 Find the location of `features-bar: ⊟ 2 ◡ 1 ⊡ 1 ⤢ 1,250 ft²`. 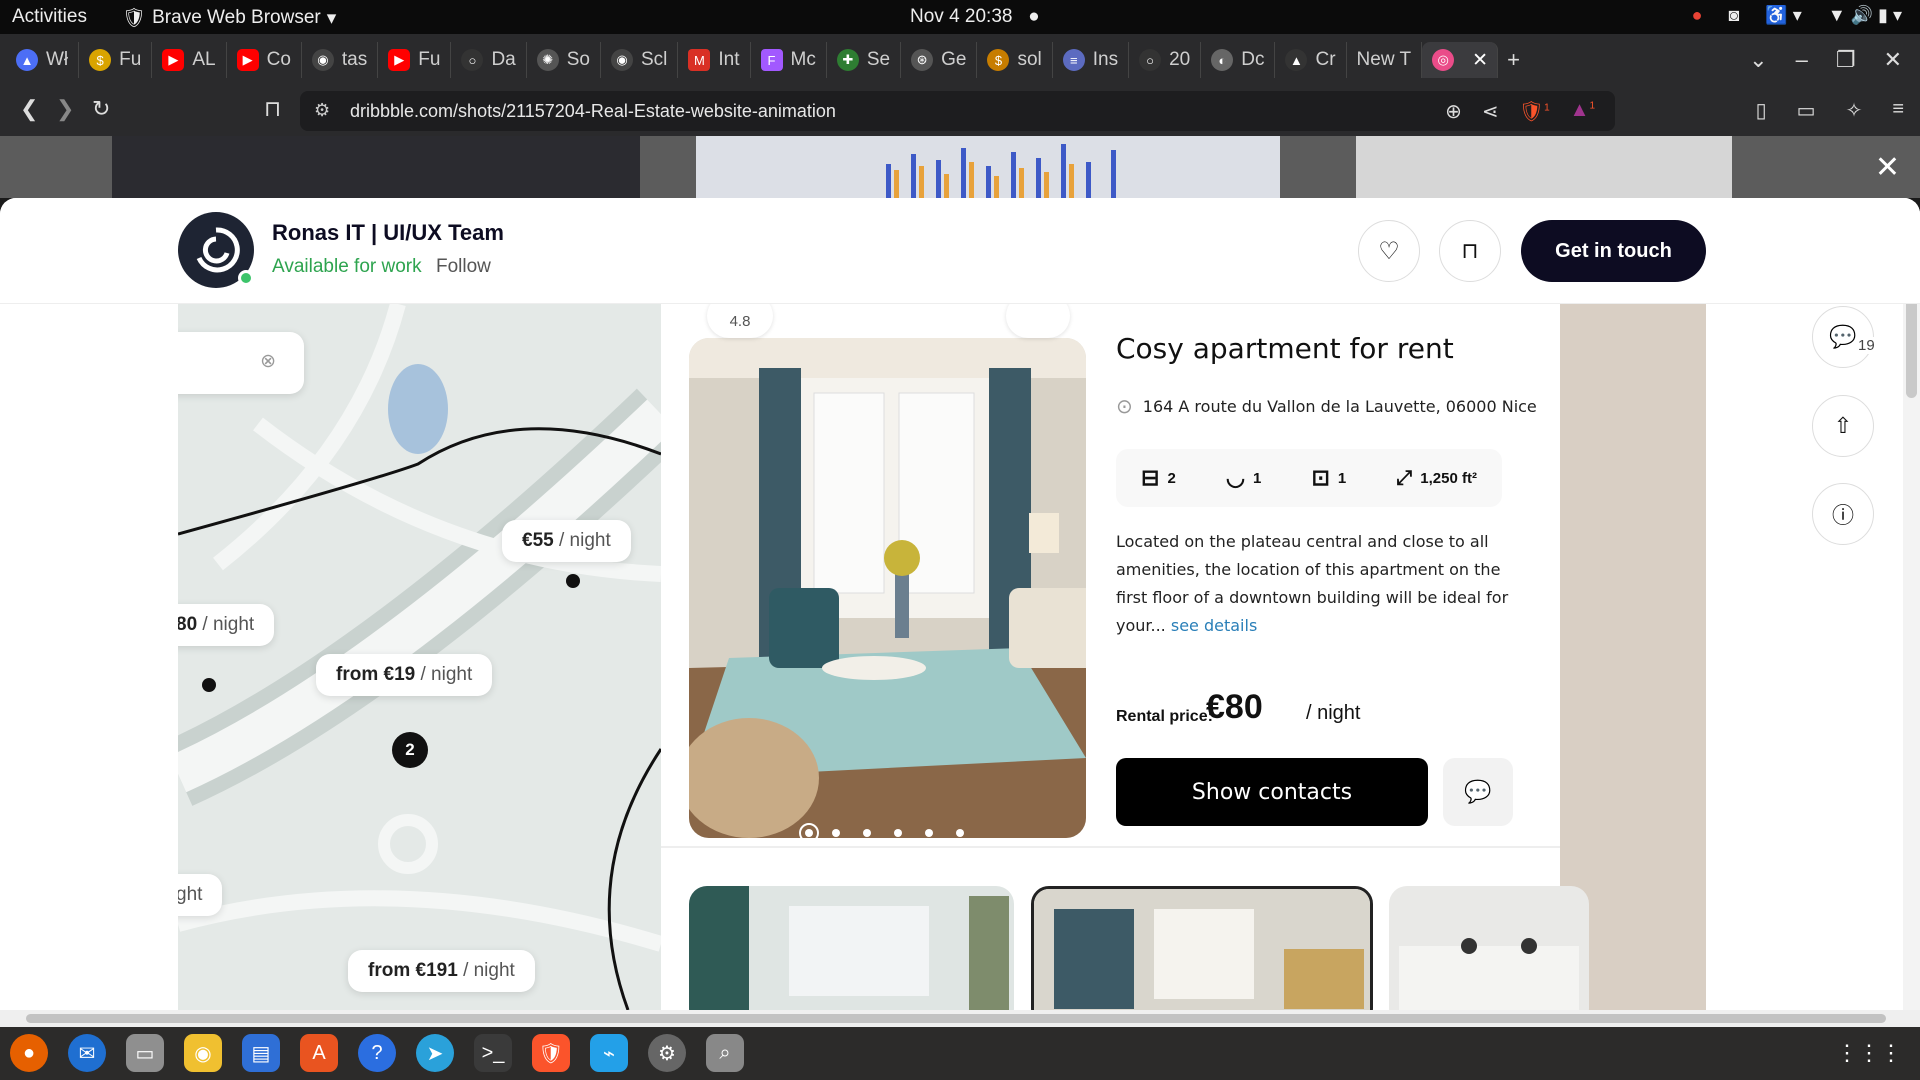

features-bar: ⊟ 2 ◡ 1 ⊡ 1 ⤢ 1,250 ft² is located at coordinates (1309, 478).